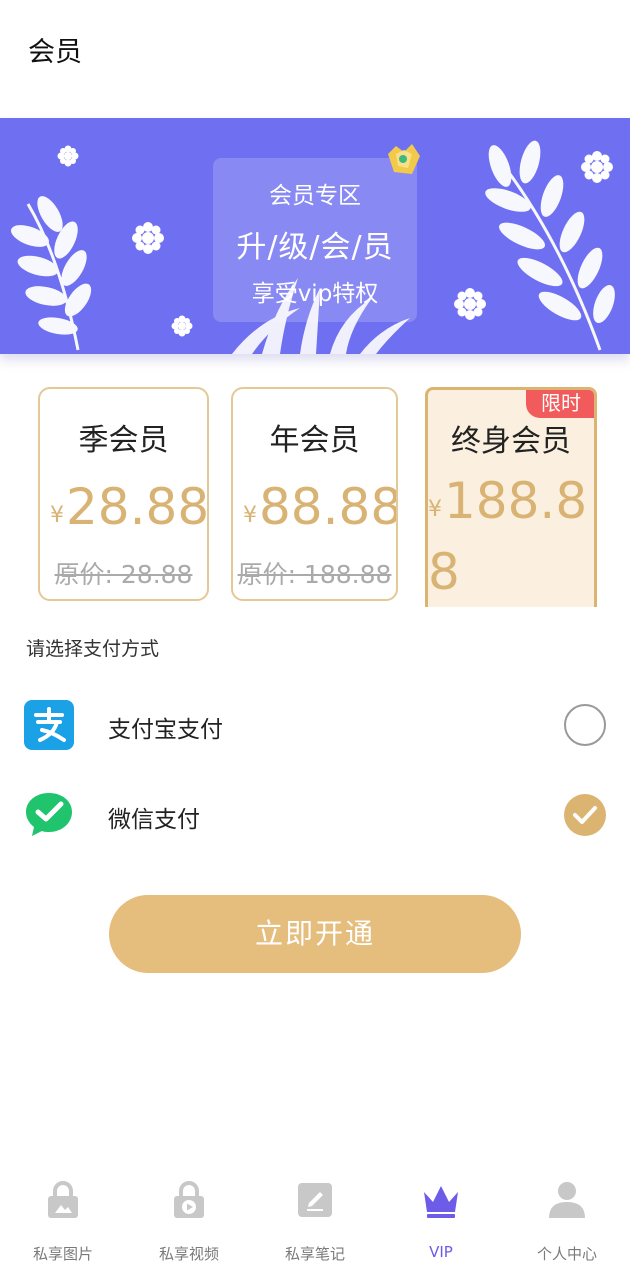  Describe the element at coordinates (560, 404) in the screenshot. I see `limited-badge: 限时` at that location.